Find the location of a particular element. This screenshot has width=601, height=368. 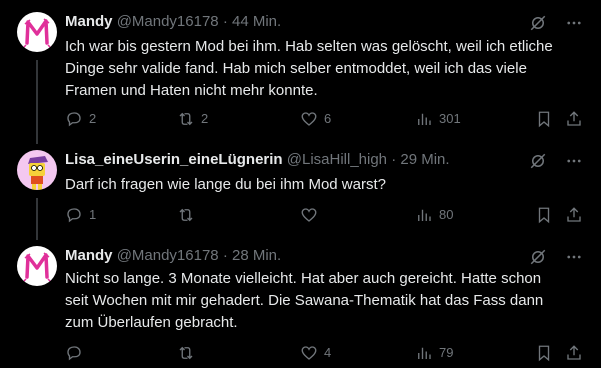

like-button: 6 is located at coordinates (315, 118).